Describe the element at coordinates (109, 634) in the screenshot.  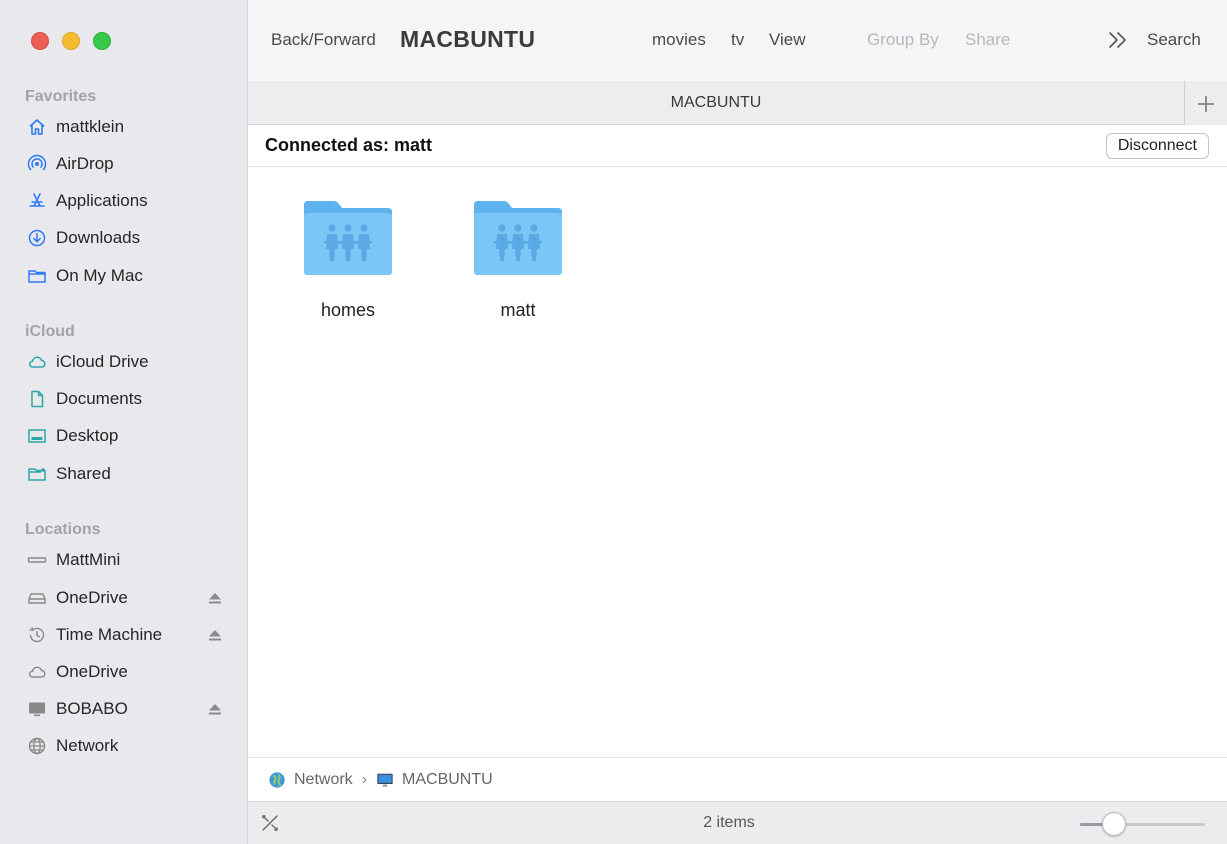
I see `sidebar-item-label: Time Machine` at that location.